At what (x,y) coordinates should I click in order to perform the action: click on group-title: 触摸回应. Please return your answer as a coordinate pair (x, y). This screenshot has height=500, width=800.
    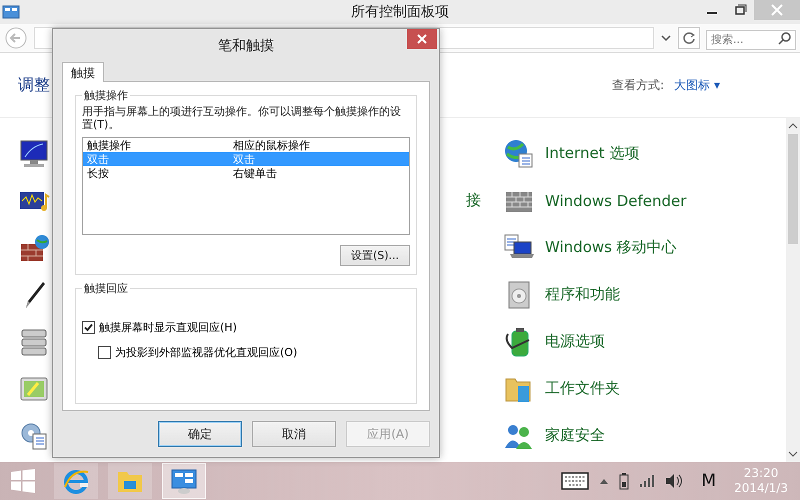
    Looking at the image, I should click on (106, 288).